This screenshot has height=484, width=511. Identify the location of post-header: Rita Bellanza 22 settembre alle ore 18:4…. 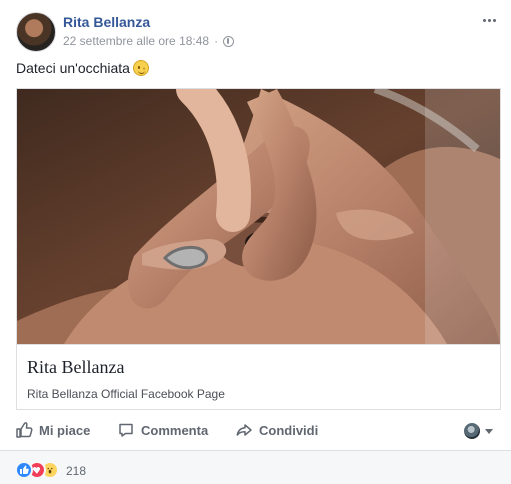
(258, 33).